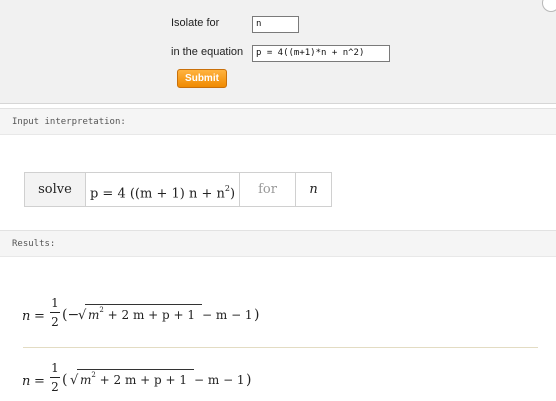  What do you see at coordinates (280, 347) in the screenshot?
I see `results-divider` at bounding box center [280, 347].